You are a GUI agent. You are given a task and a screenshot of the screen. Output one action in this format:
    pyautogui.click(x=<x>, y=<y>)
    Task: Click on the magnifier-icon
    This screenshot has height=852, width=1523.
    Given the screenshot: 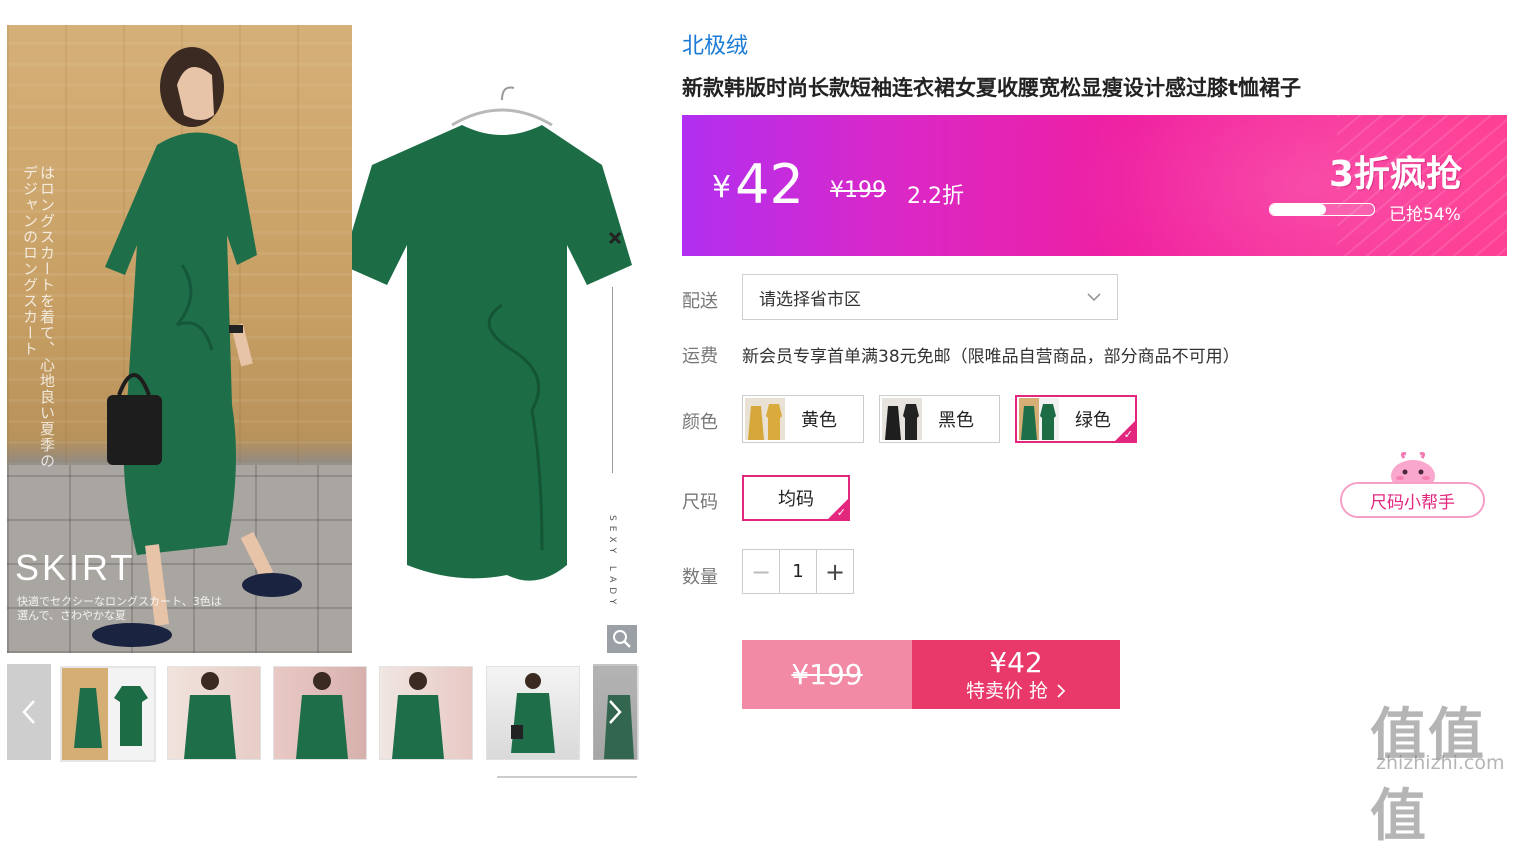 What is the action you would take?
    pyautogui.click(x=622, y=639)
    